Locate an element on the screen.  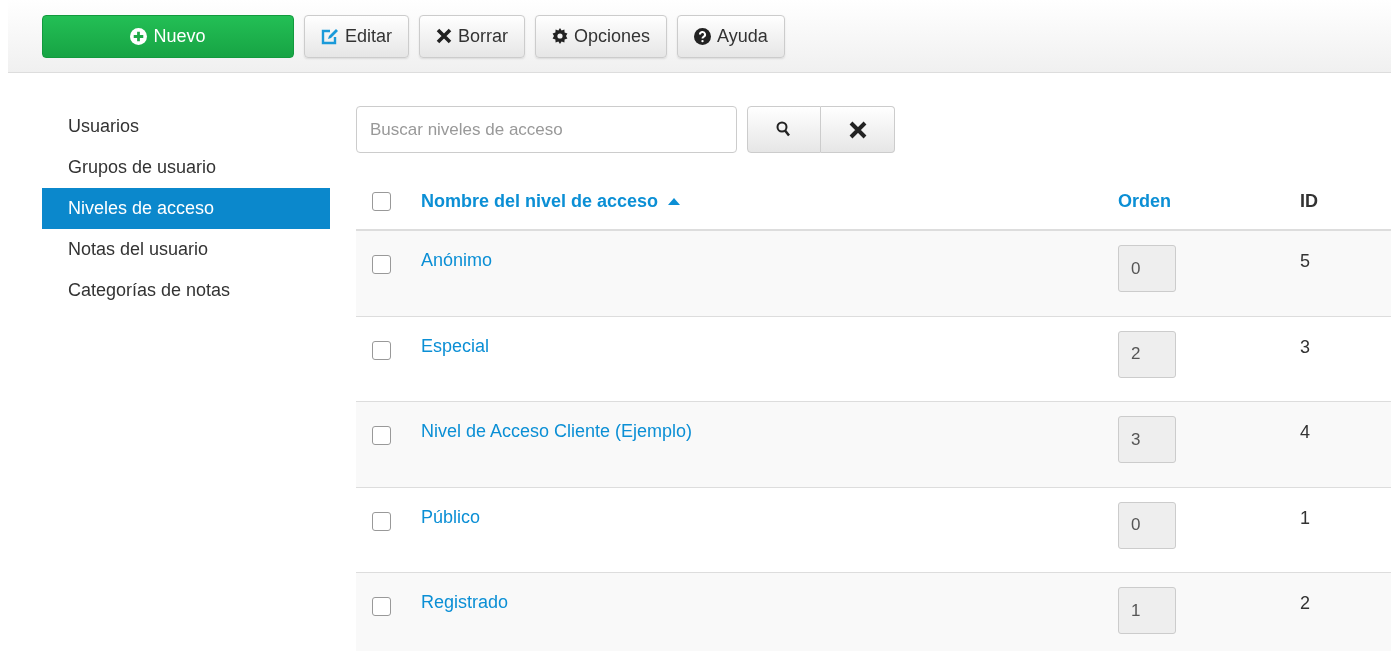
row-link: Especial is located at coordinates (455, 345).